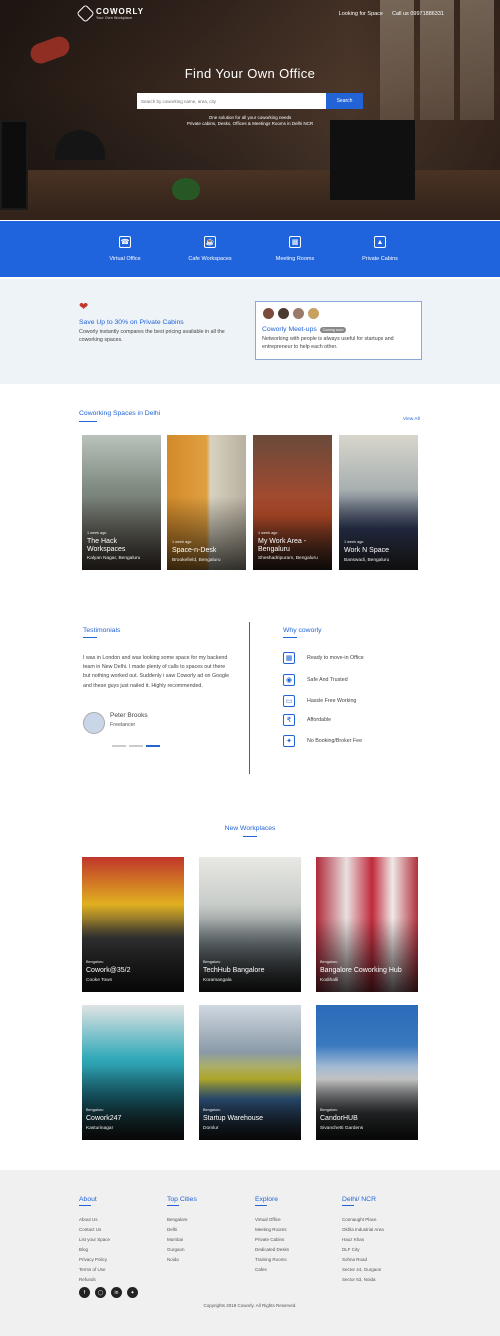 The image size is (500, 1336). Describe the element at coordinates (366, 550) in the screenshot. I see `space-name-line1: Work N Space` at that location.